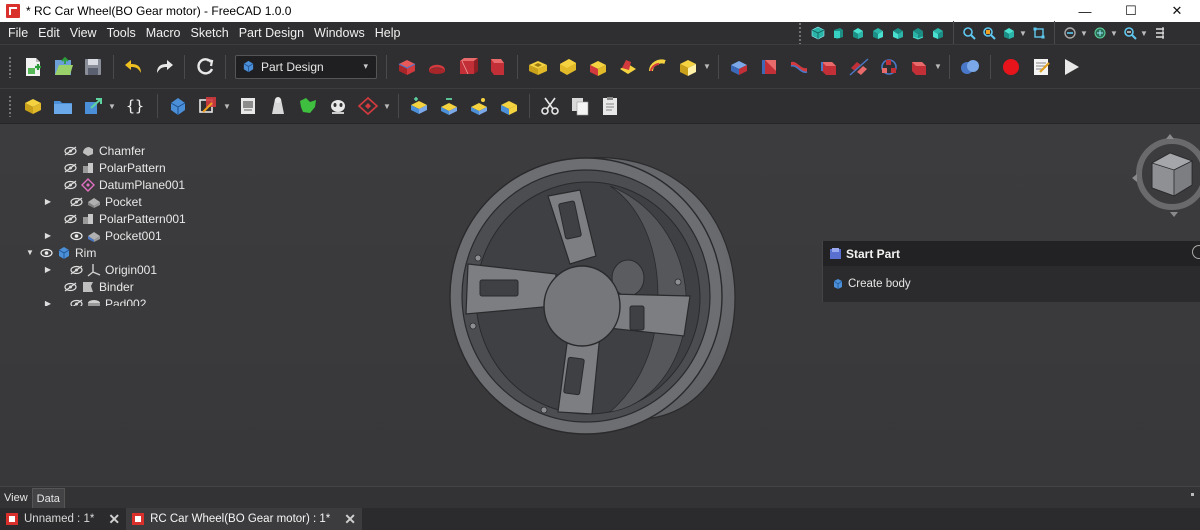  What do you see at coordinates (818, 33) in the screenshot?
I see `view-isometric-icon` at bounding box center [818, 33].